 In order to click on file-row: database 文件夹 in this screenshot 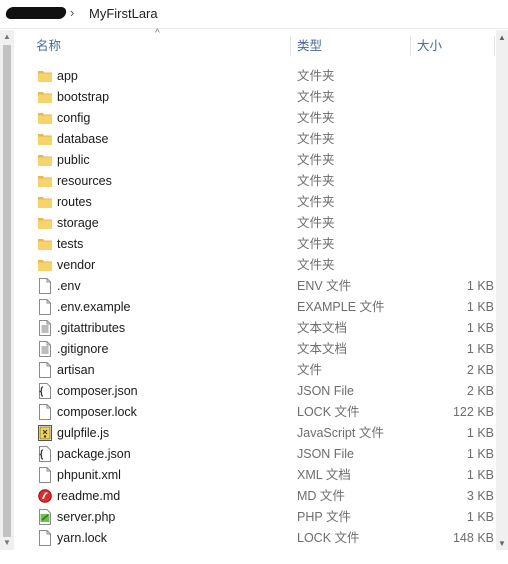, I will do `click(249, 139)`.